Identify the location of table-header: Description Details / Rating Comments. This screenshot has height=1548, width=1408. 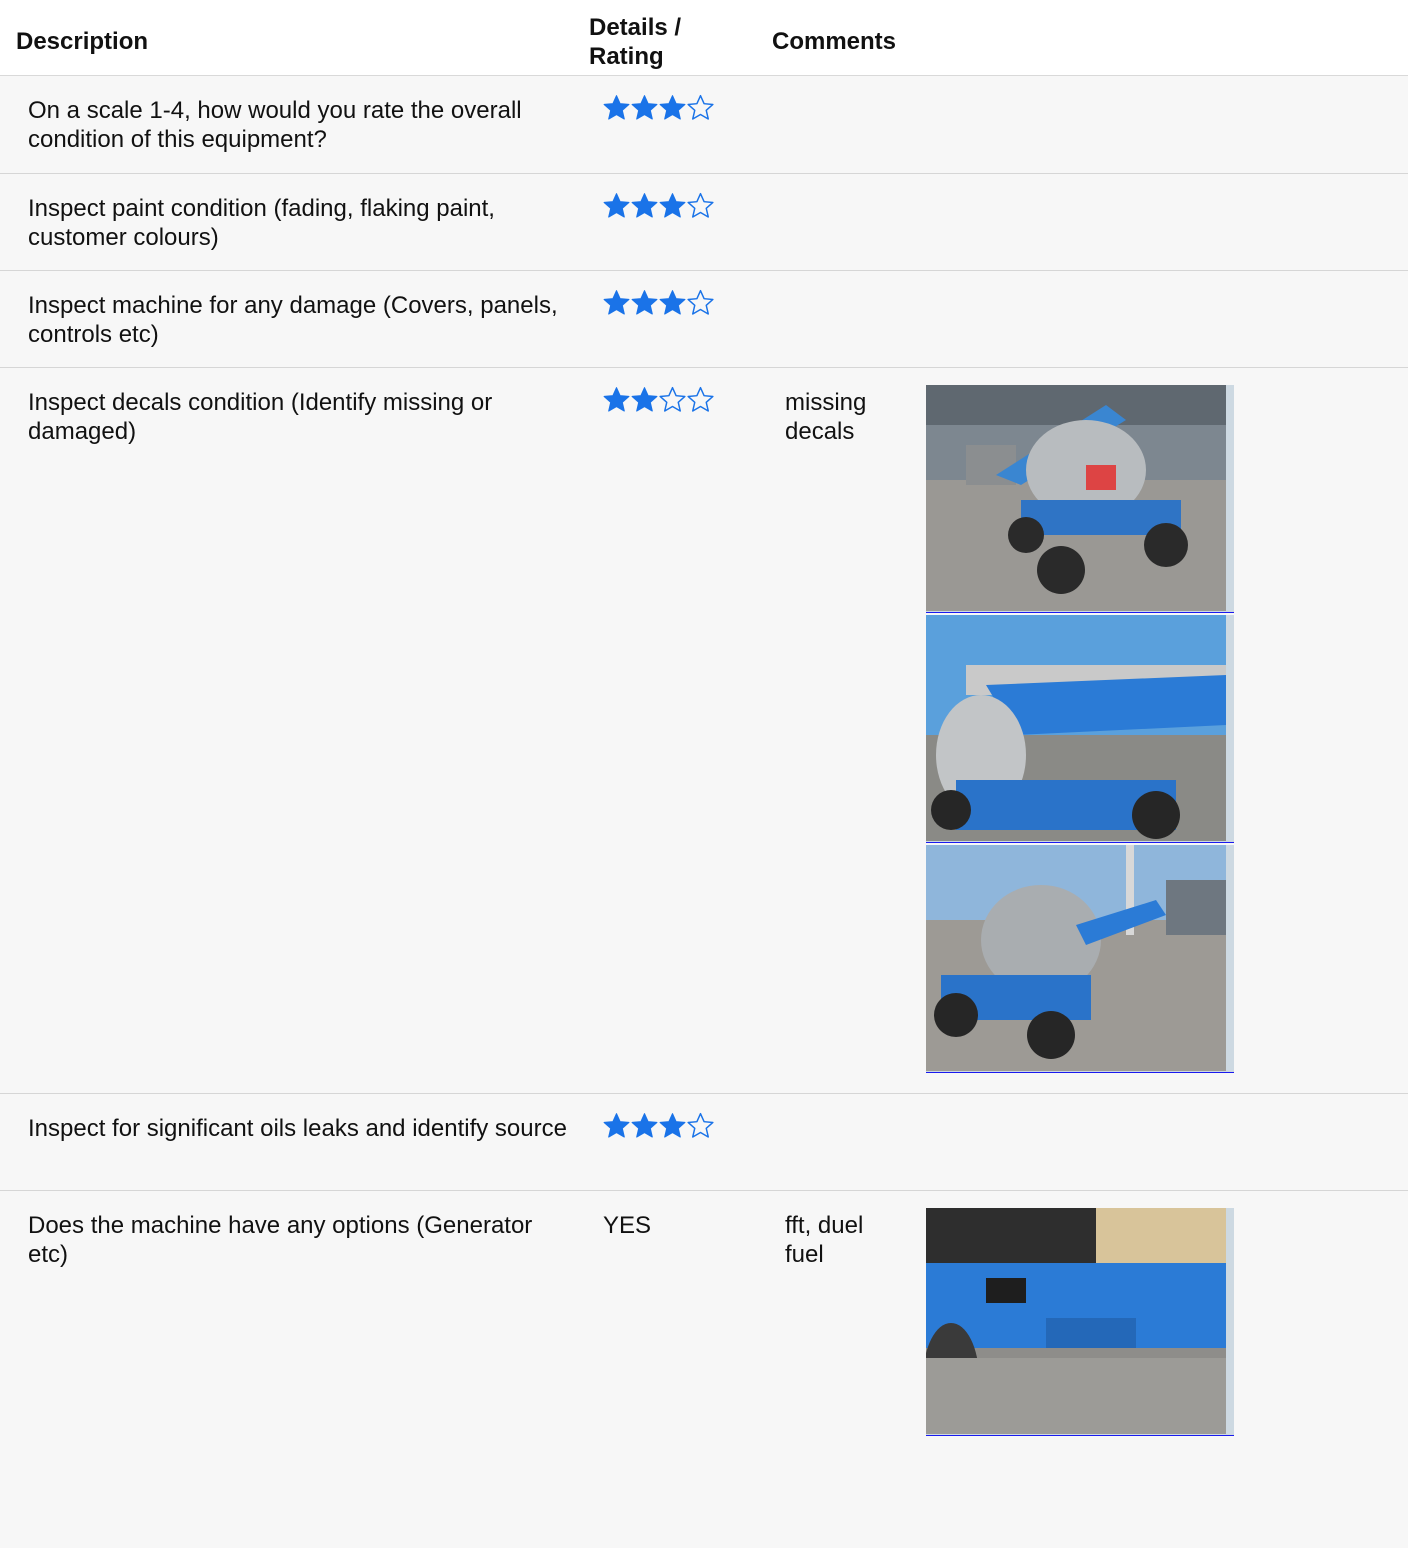
(704, 38).